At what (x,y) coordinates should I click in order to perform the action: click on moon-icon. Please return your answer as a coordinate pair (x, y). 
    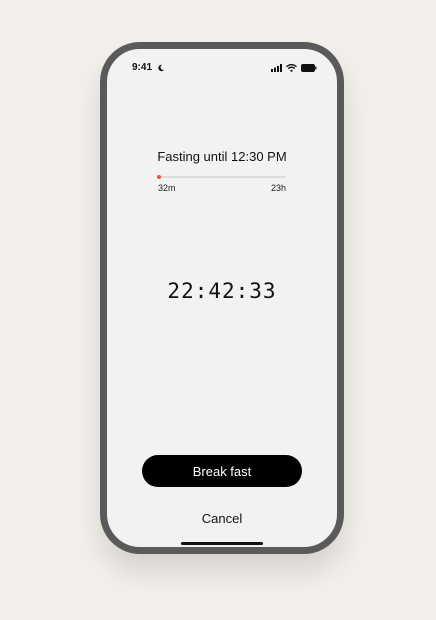
    Looking at the image, I should click on (161, 68).